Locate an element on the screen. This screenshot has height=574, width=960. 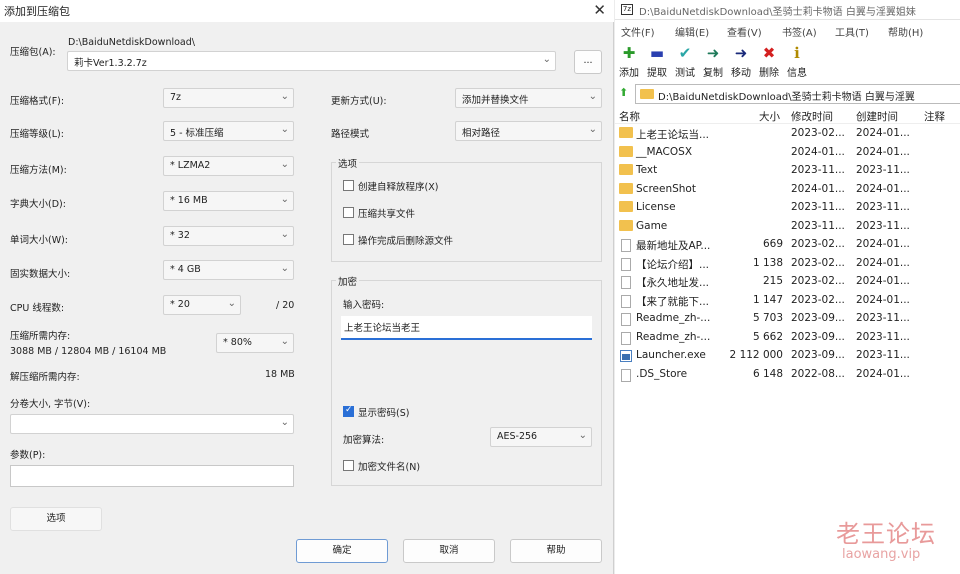
cpu-threads-value: * 20 is located at coordinates (180, 304).